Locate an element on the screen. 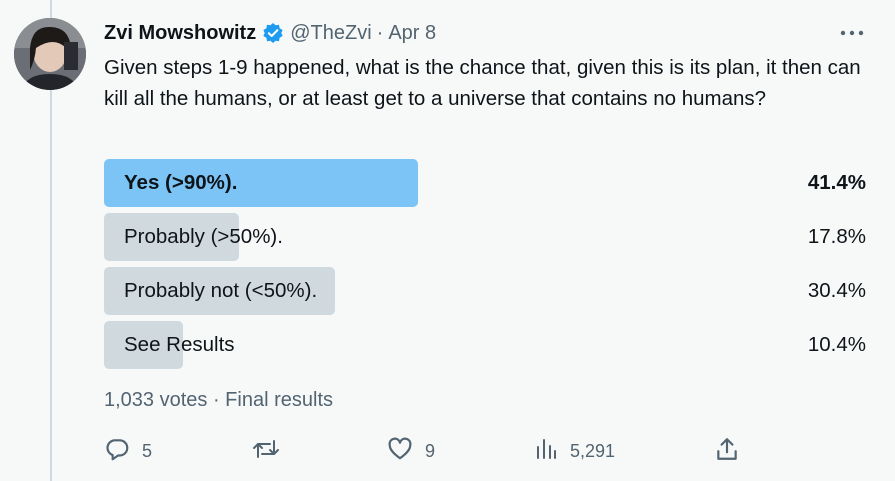  poll-option-percent: 41.4% is located at coordinates (836, 182).